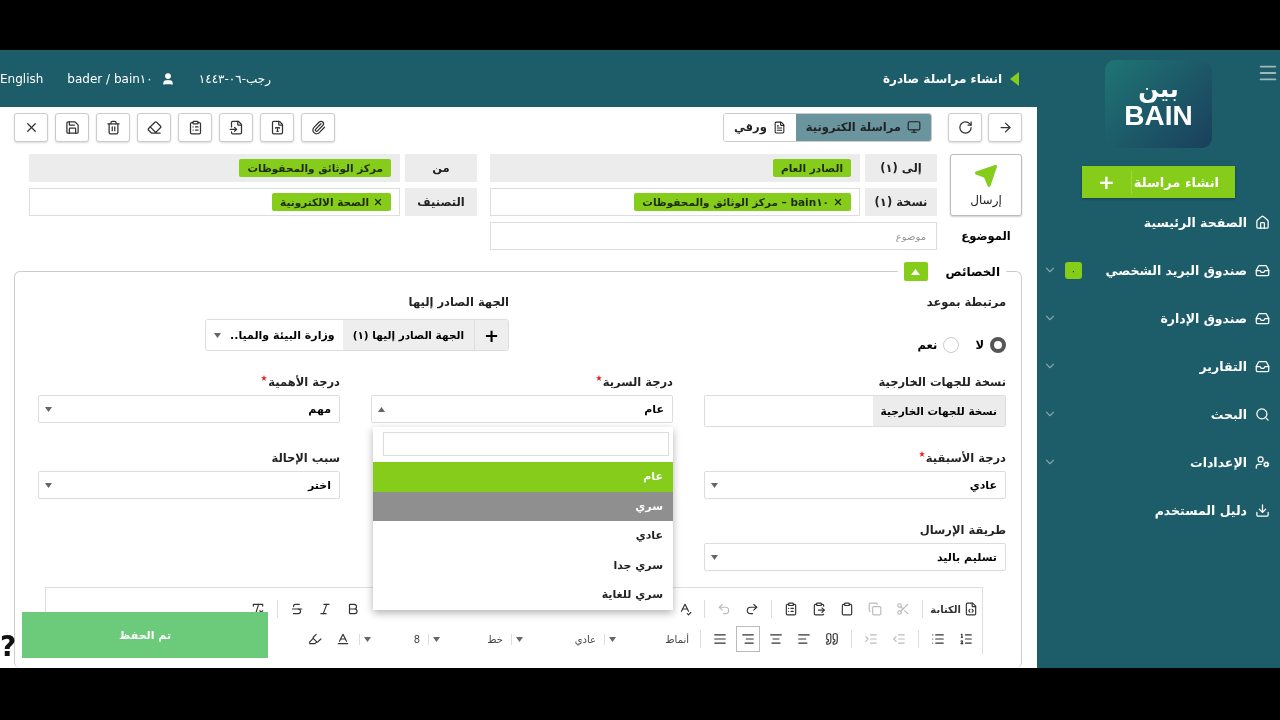 The image size is (1280, 720). What do you see at coordinates (353, 609) in the screenshot?
I see `bold-icon` at bounding box center [353, 609].